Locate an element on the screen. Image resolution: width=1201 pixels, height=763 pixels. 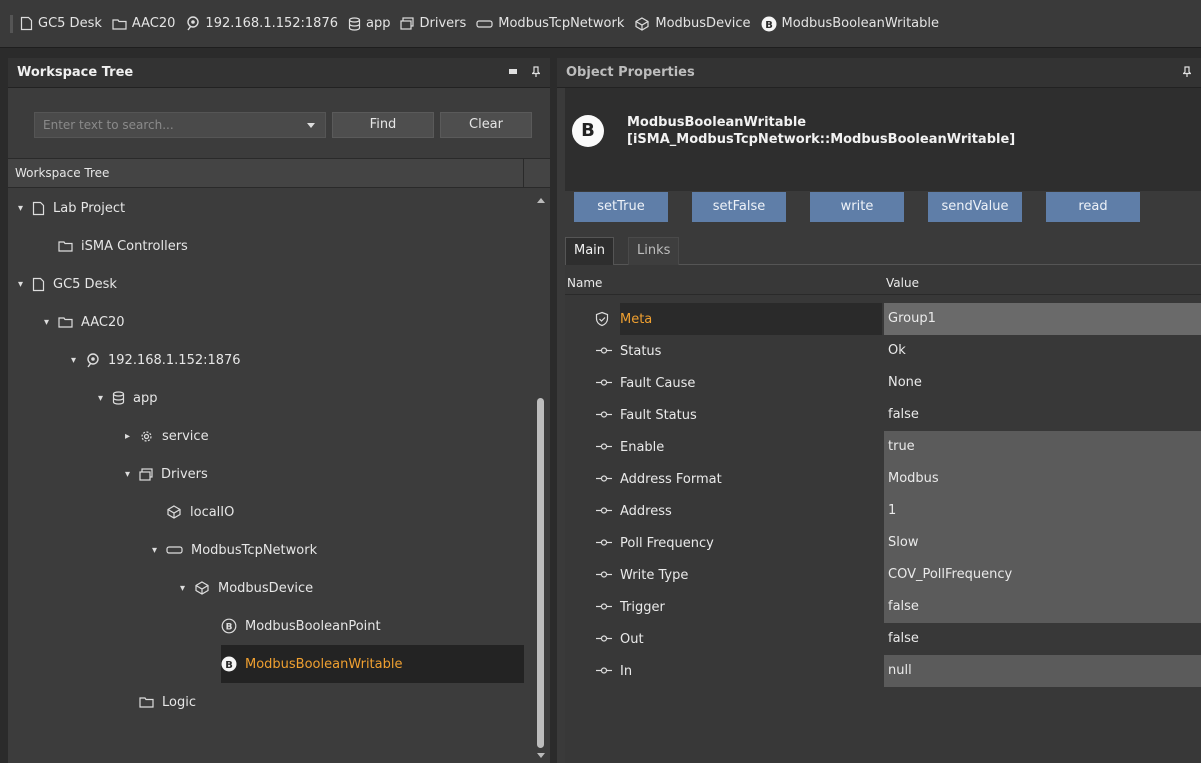
tree-node-modbusdevice: ▾ ModbusDevice is located at coordinates (246, 588).